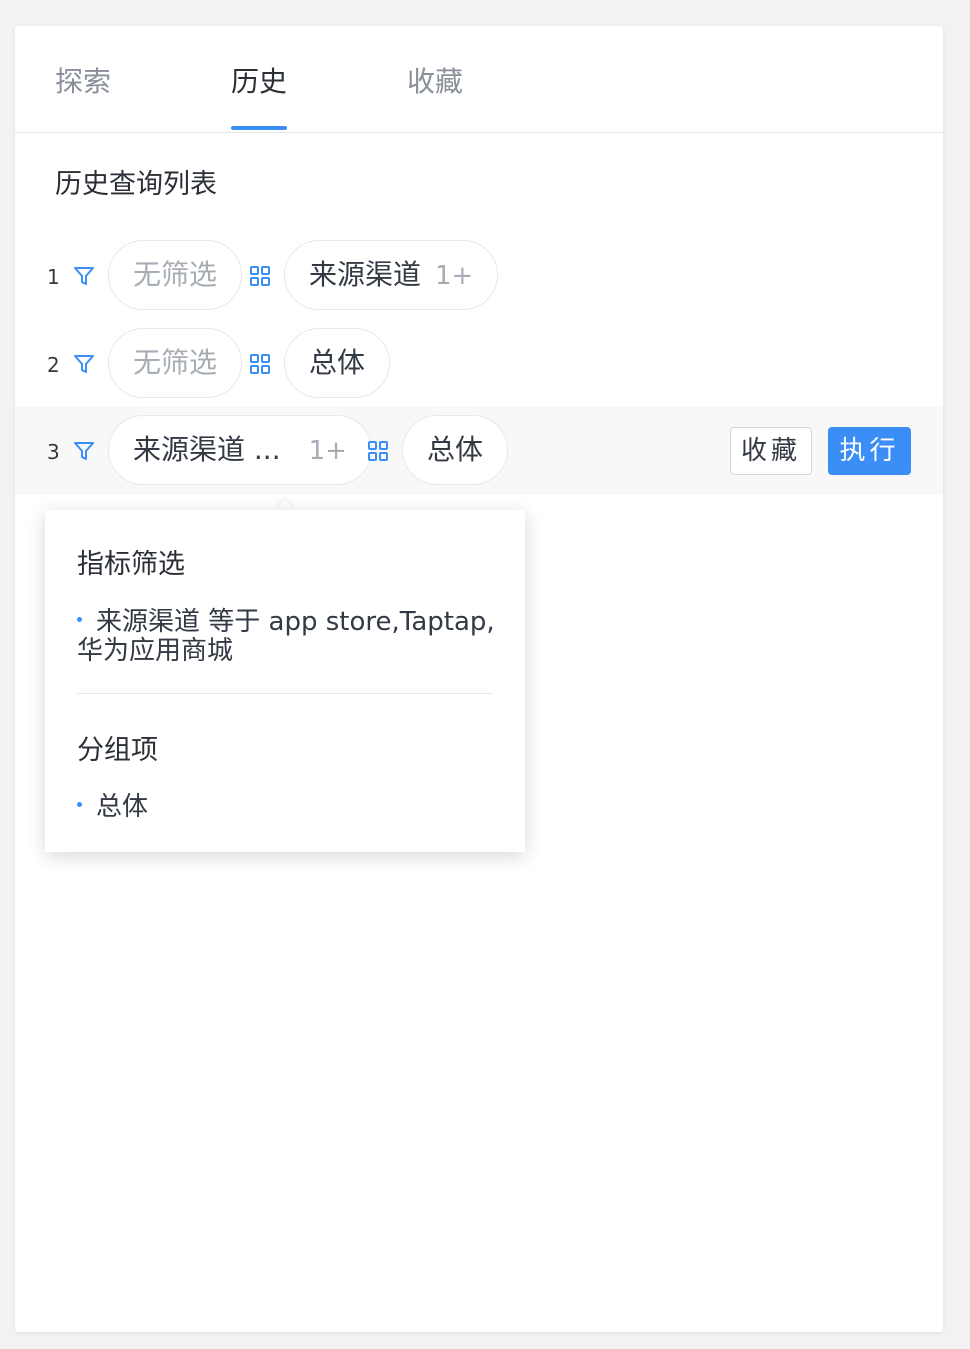  What do you see at coordinates (53, 452) in the screenshot?
I see `row-number: 3` at bounding box center [53, 452].